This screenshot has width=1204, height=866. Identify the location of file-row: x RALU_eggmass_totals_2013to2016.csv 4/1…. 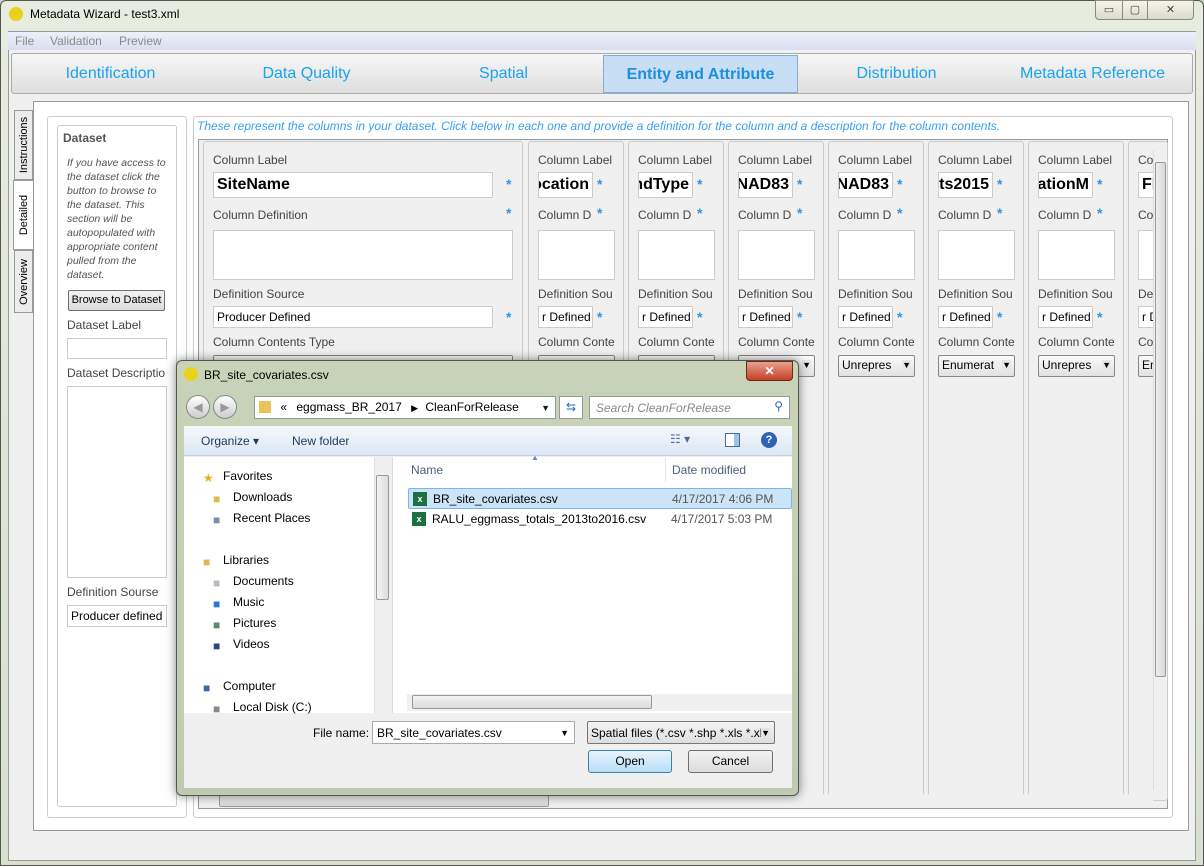
(600, 519).